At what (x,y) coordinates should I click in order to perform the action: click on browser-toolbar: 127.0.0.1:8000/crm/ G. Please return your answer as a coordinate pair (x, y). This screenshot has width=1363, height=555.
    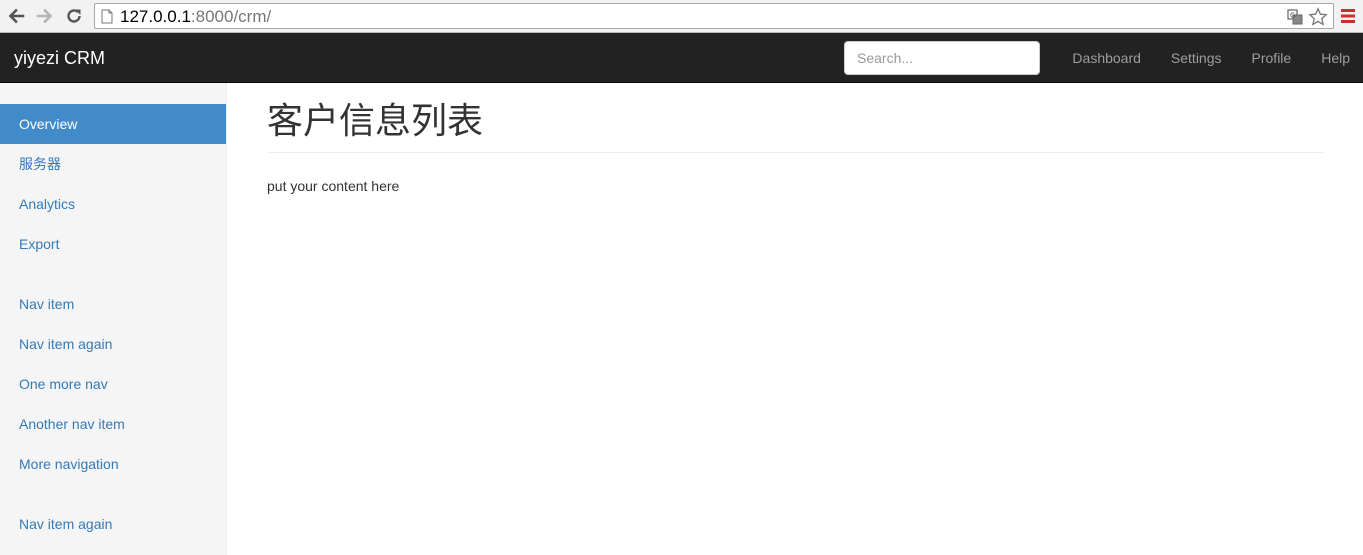
    Looking at the image, I should click on (681, 16).